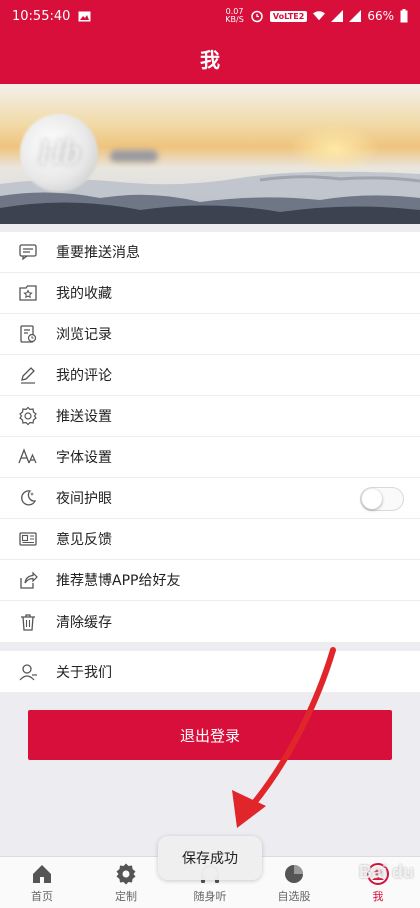  I want to click on pie-icon, so click(294, 873).